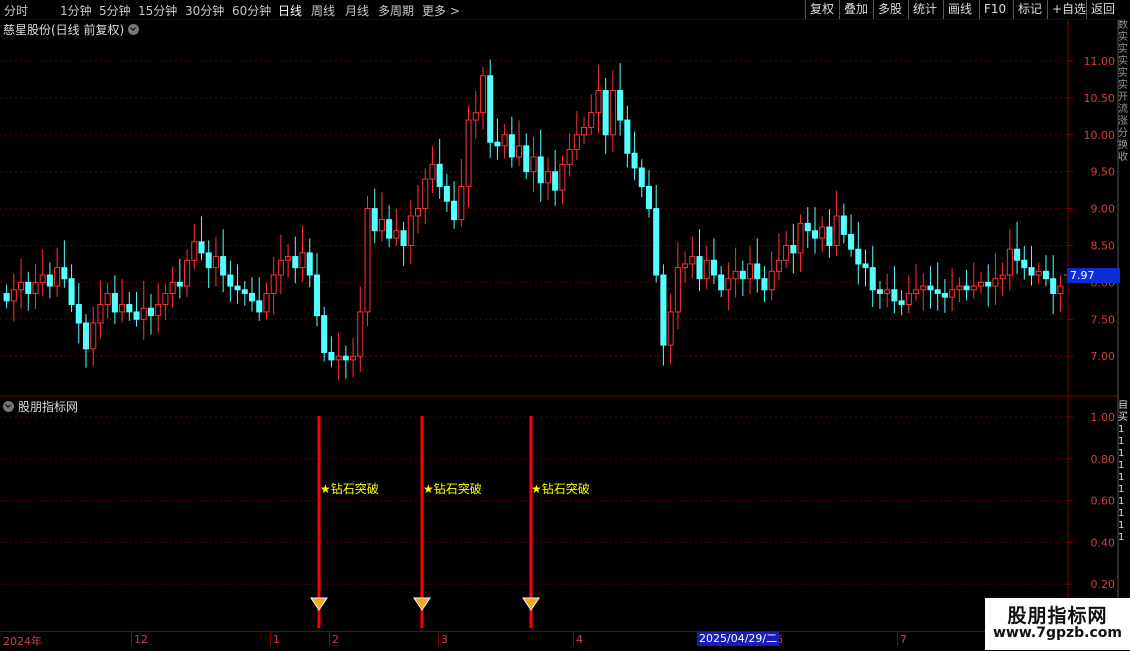  Describe the element at coordinates (738, 639) in the screenshot. I see `cursor-date: 2025/04/29/二` at that location.